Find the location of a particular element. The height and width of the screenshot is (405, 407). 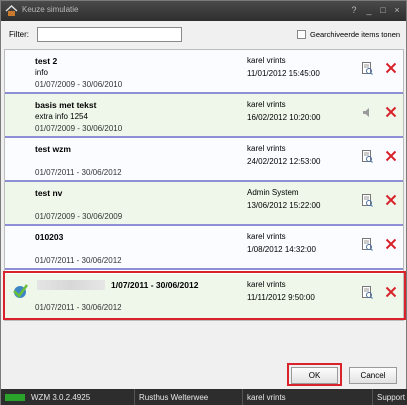

window-title: Keuze simulatie is located at coordinates (50, 9).